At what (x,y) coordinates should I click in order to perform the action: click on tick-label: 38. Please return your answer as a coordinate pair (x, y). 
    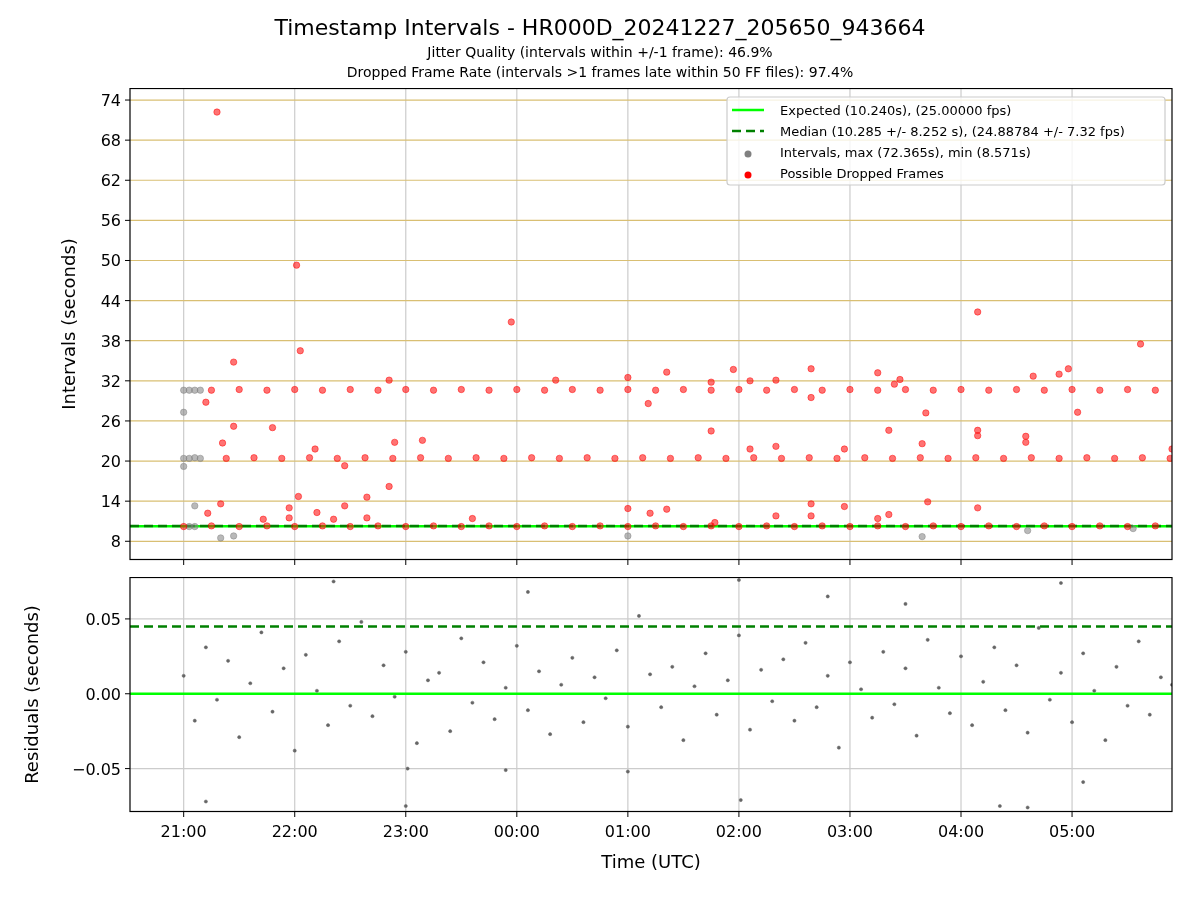
    Looking at the image, I should click on (110, 341).